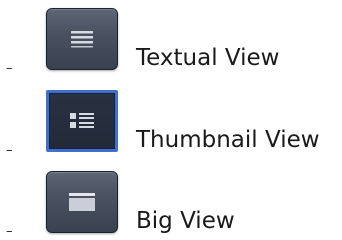  I want to click on list-lines-icon, so click(82, 39).